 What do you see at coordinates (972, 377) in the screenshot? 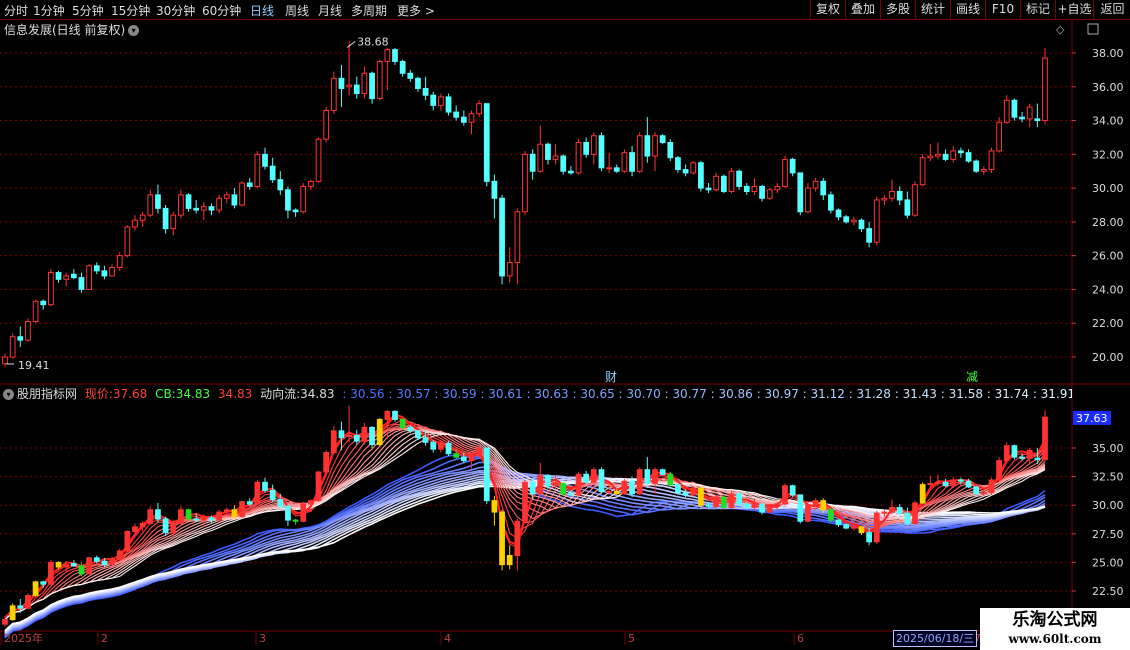
I see `event-marker: 减` at bounding box center [972, 377].